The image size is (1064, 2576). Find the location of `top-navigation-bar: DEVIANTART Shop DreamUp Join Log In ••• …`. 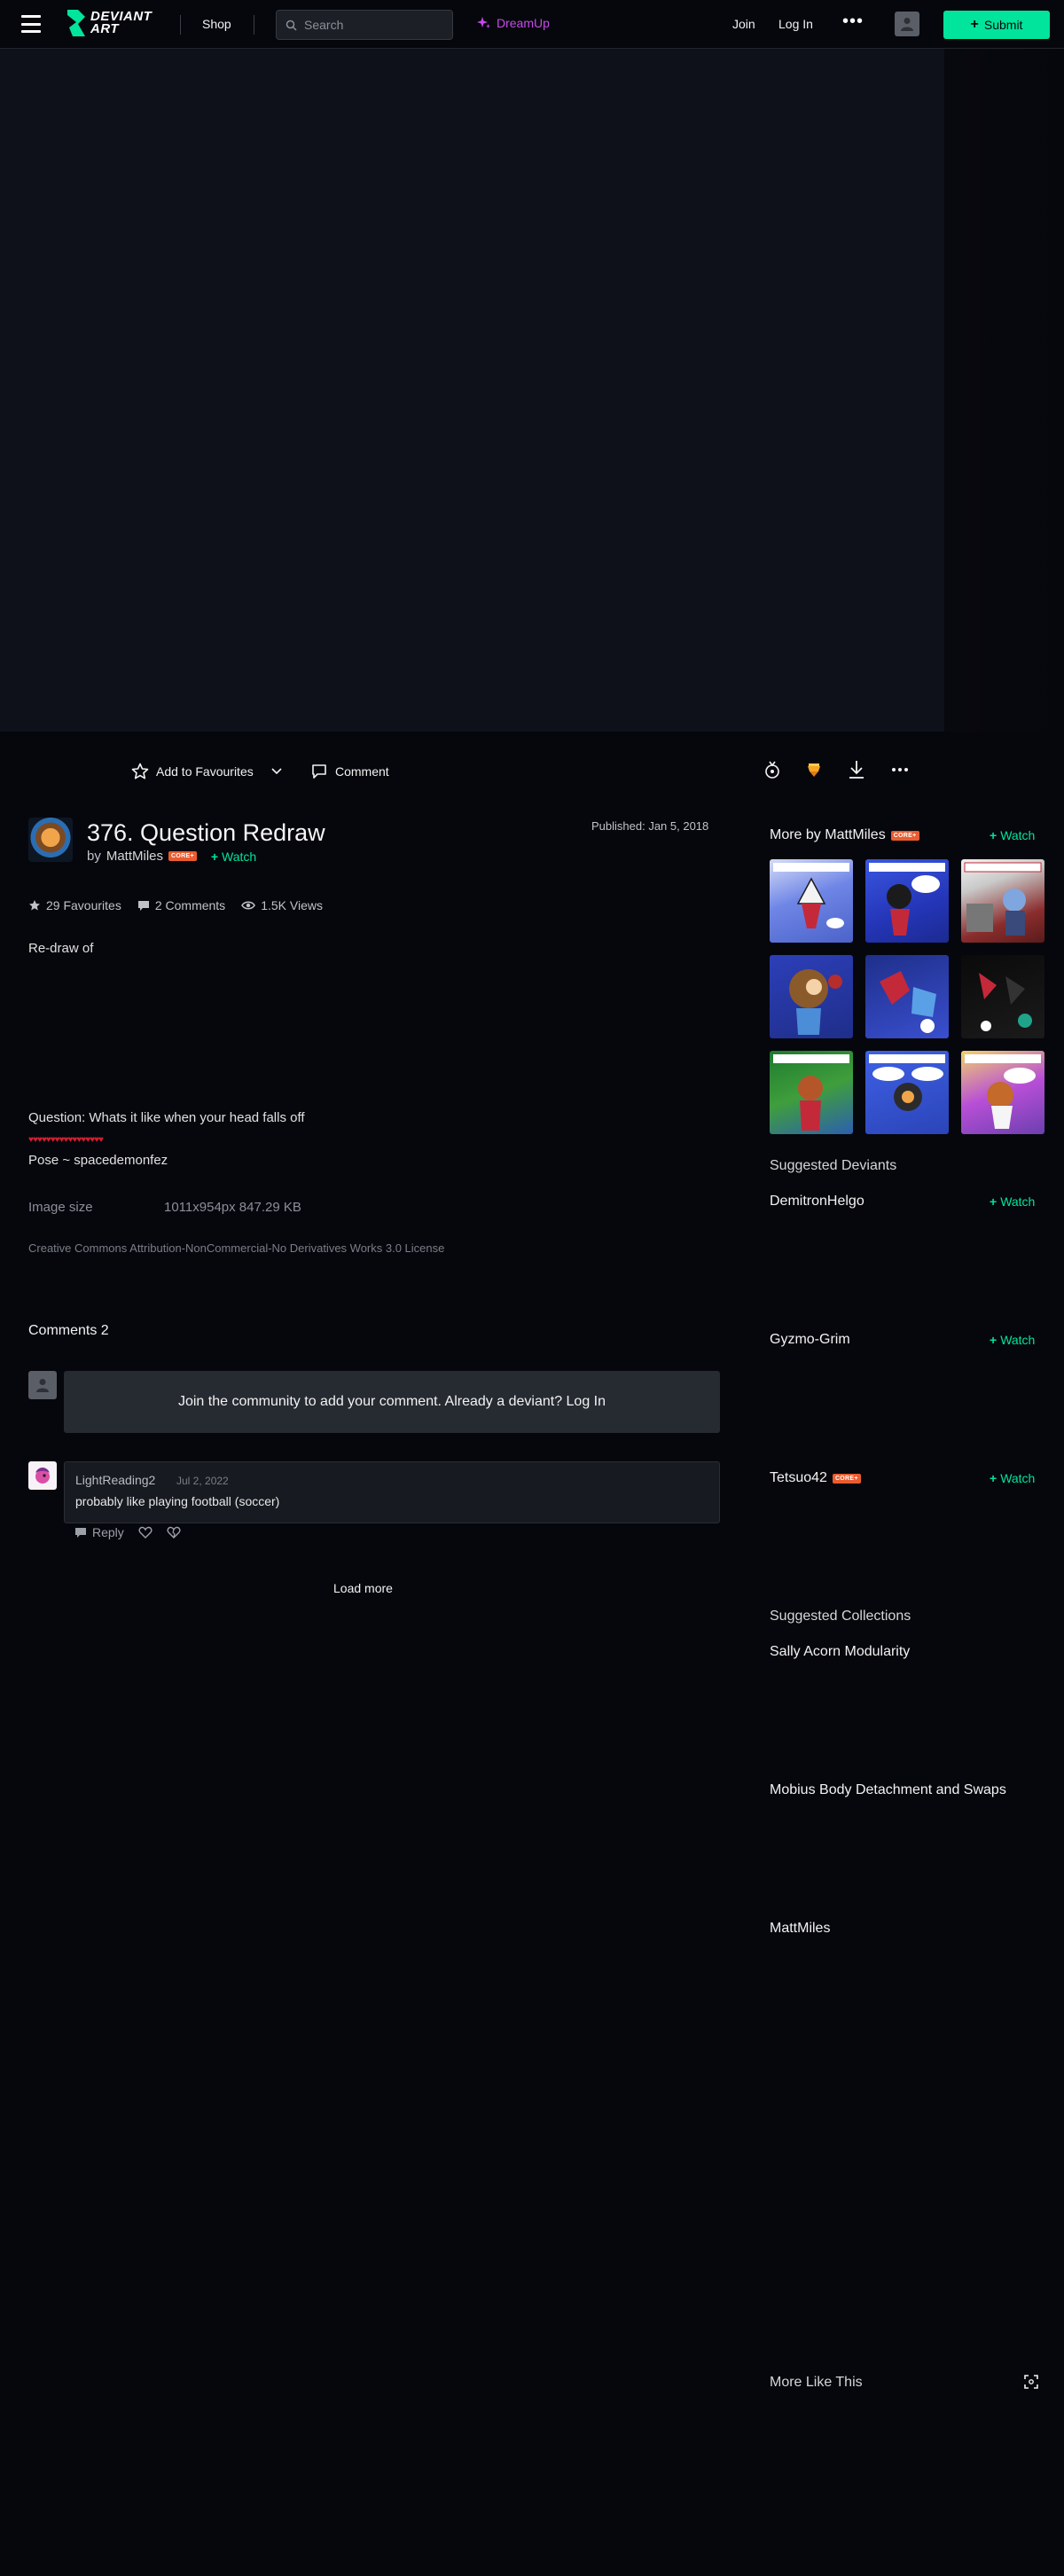

top-navigation-bar: DEVIANTART Shop DreamUp Join Log In ••• … is located at coordinates (532, 24).